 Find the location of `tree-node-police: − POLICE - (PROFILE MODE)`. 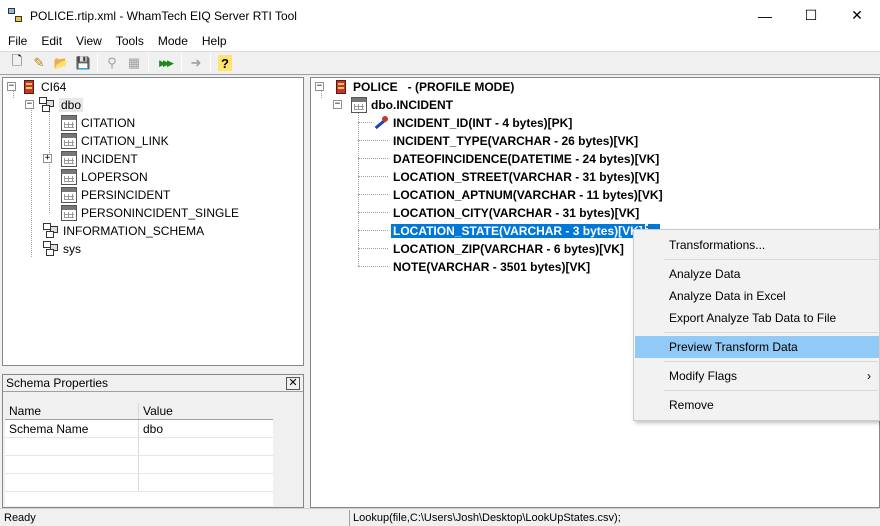

tree-node-police: − POLICE - (PROFILE MODE) is located at coordinates (414, 87).